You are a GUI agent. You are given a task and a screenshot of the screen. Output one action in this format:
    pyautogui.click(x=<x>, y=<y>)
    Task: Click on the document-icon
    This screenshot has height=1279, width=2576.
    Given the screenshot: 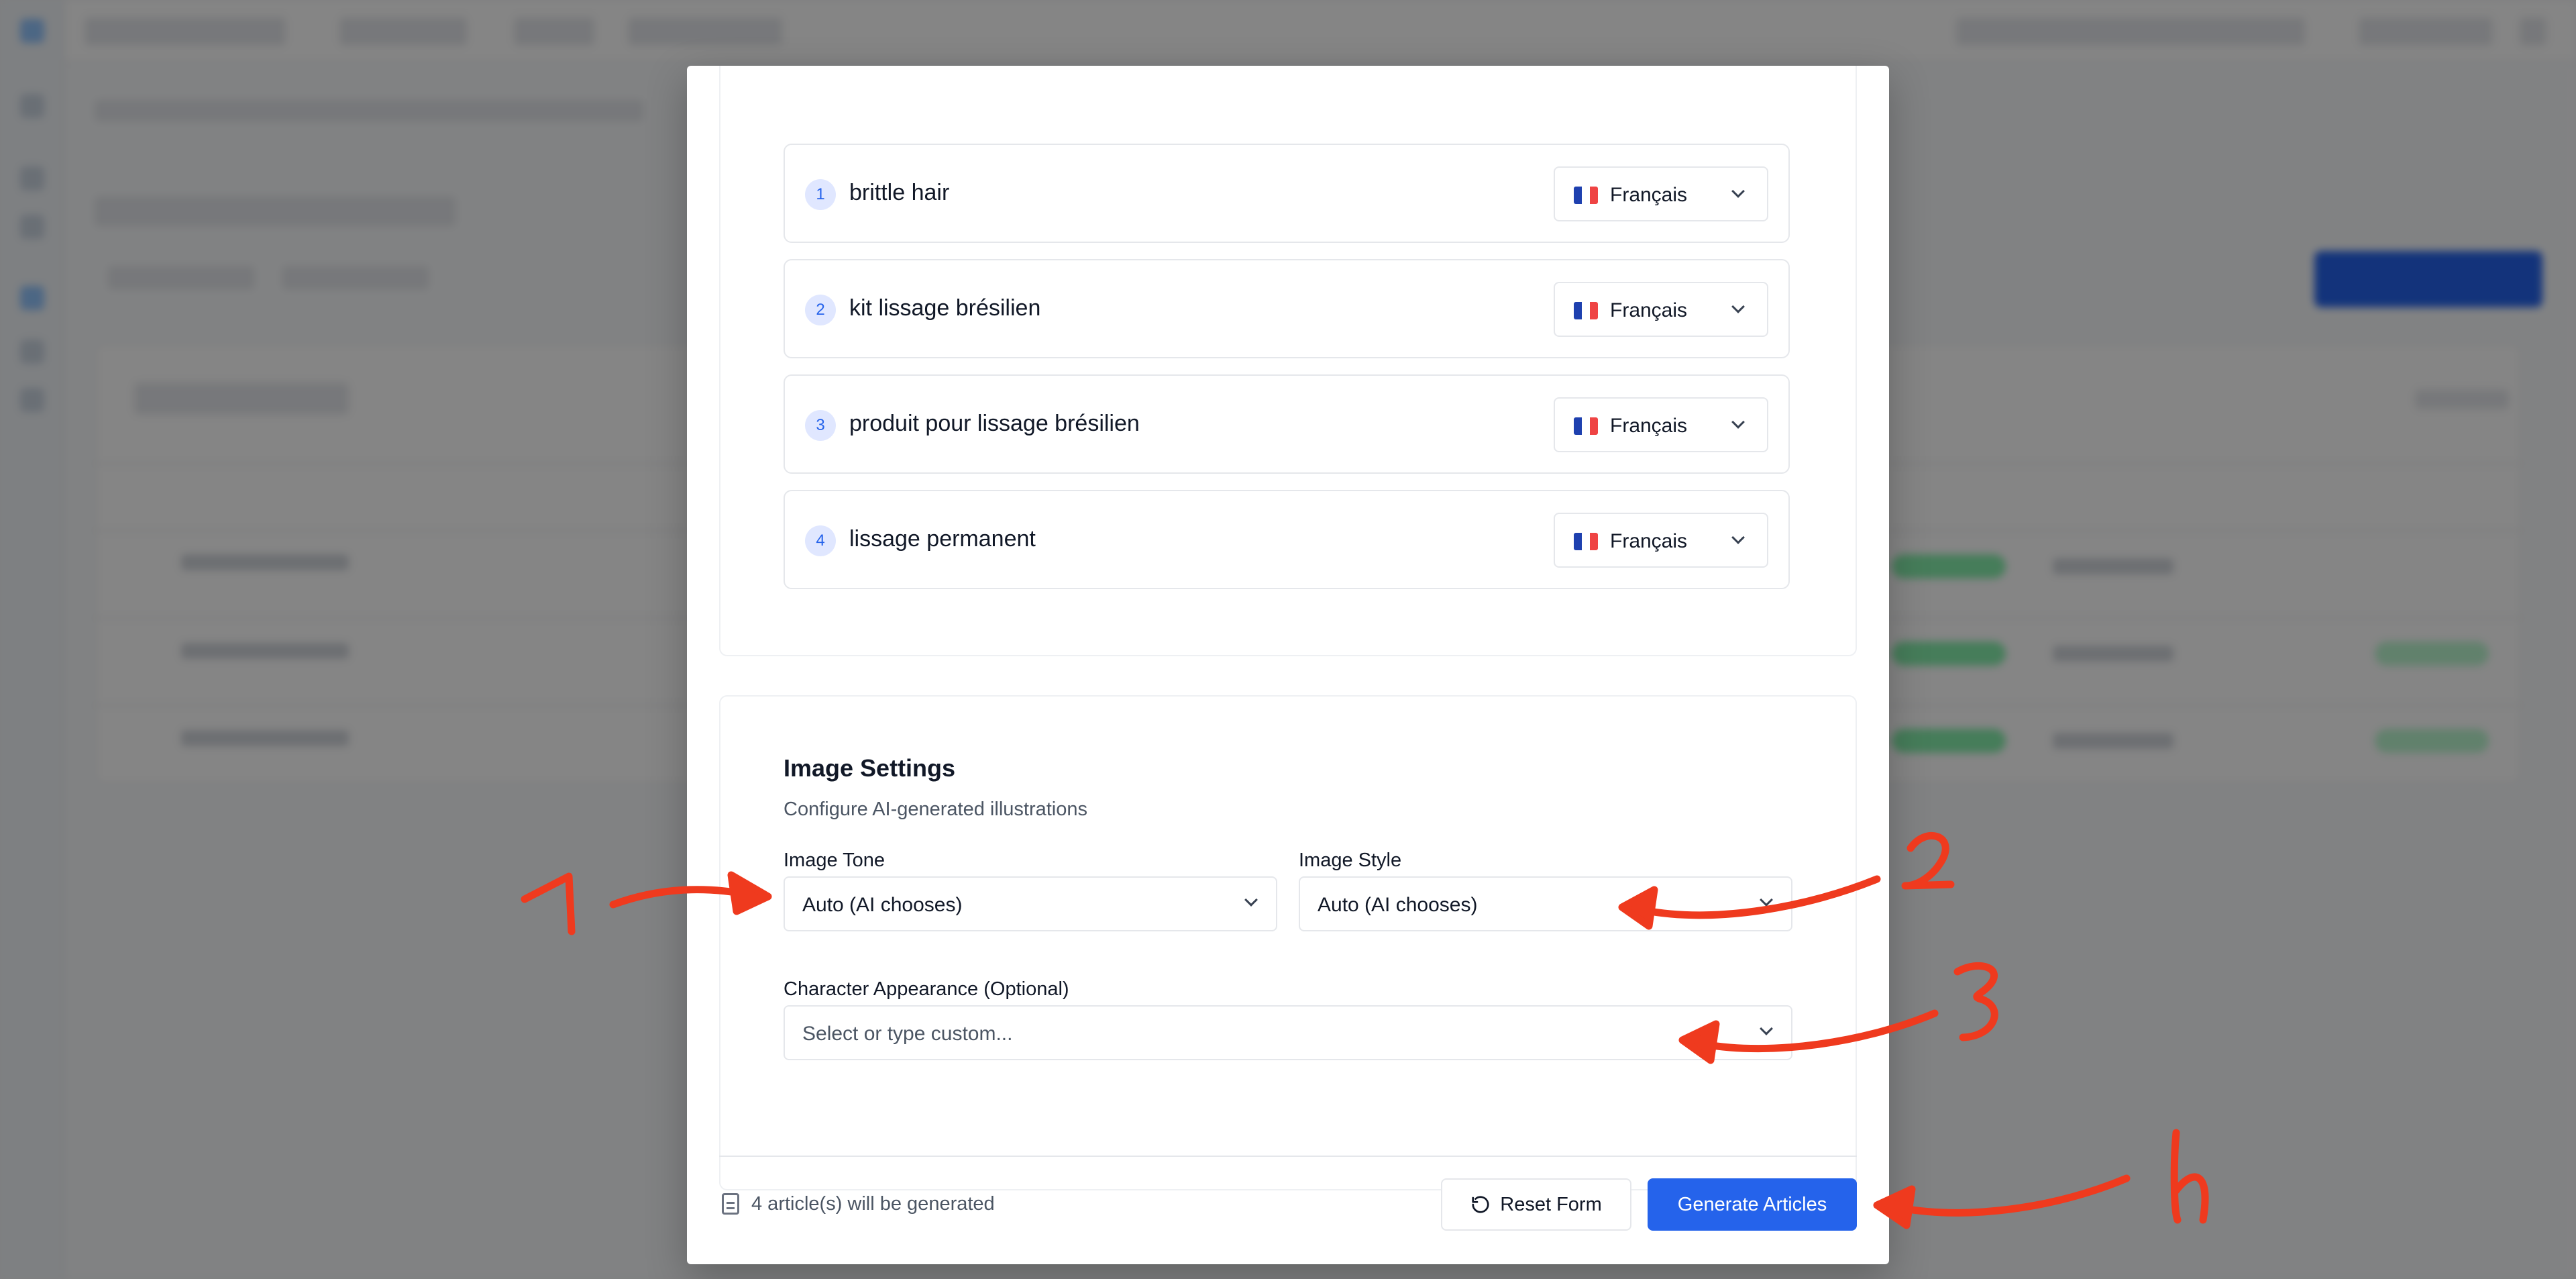 What is the action you would take?
    pyautogui.click(x=730, y=1204)
    